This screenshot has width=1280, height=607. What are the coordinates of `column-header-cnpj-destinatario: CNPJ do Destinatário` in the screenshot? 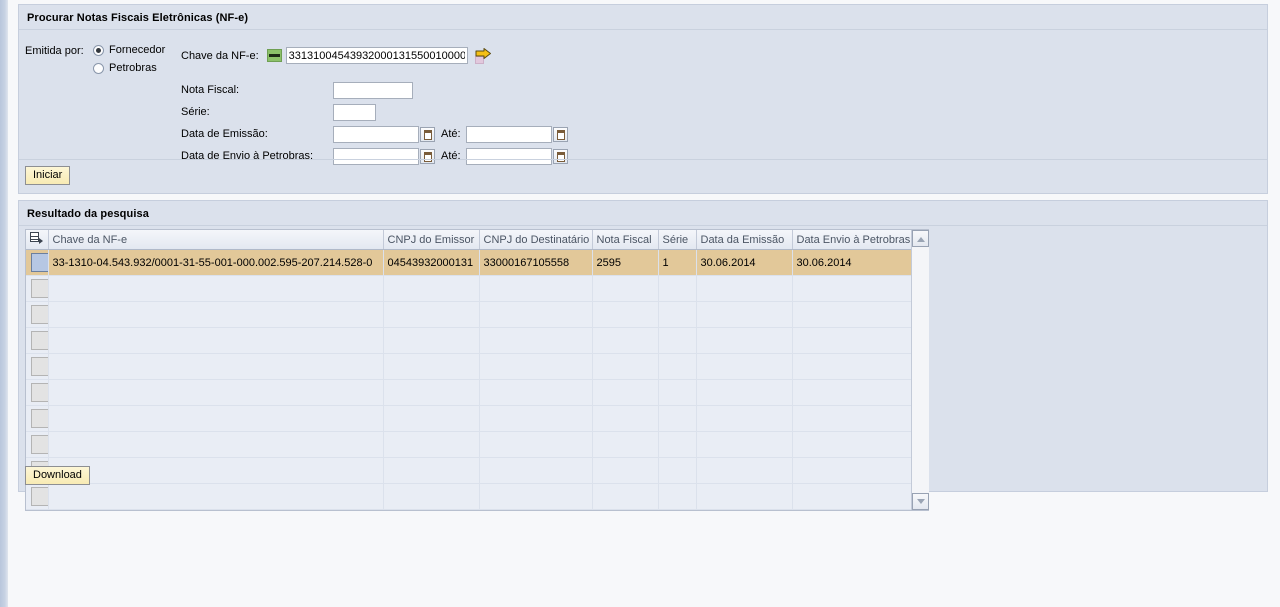 It's located at (536, 240).